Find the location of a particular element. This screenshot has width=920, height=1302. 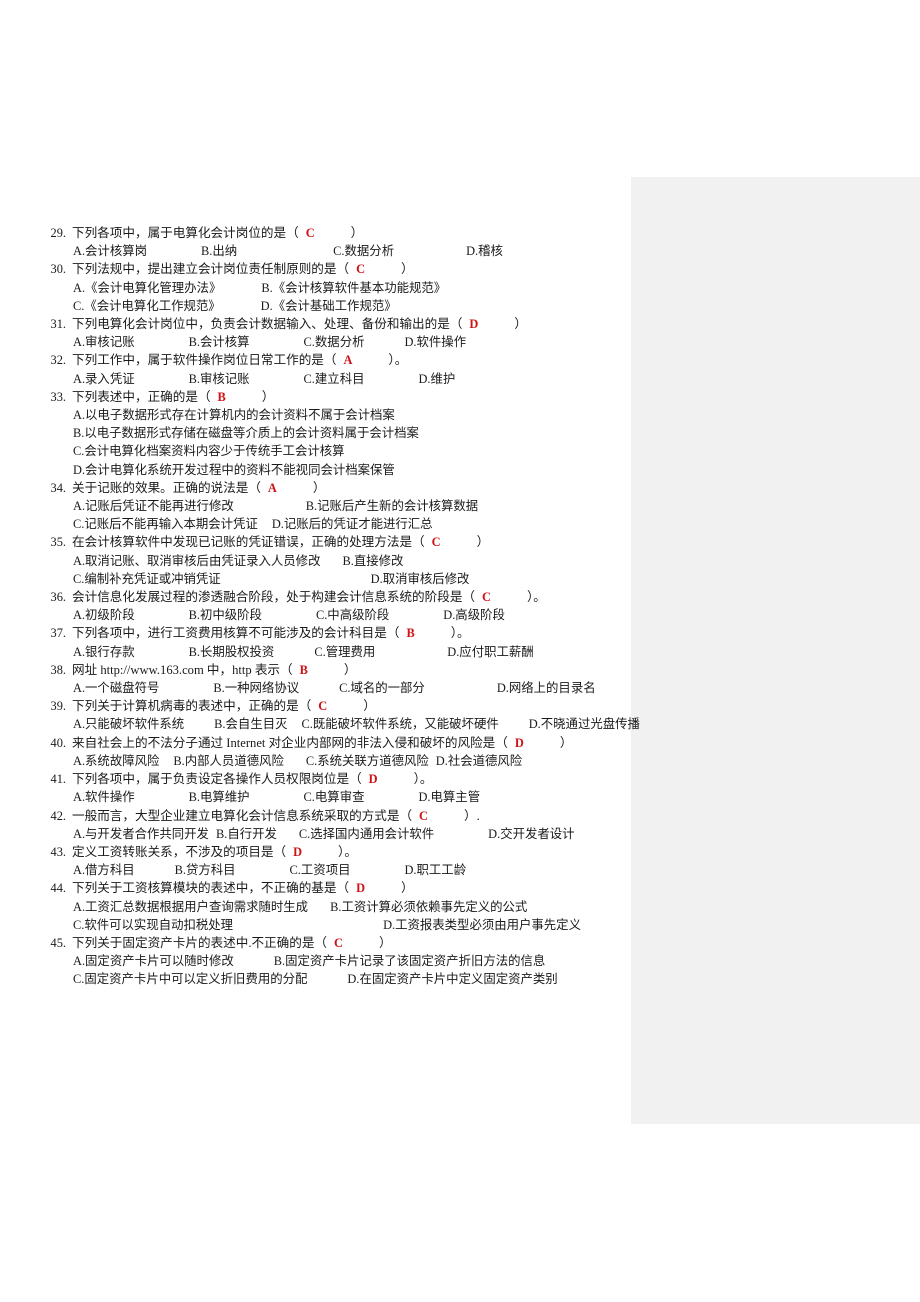

option-line: C.《会计电算化工作规范》 D.《会计基础工作规范》 is located at coordinates (327, 306).